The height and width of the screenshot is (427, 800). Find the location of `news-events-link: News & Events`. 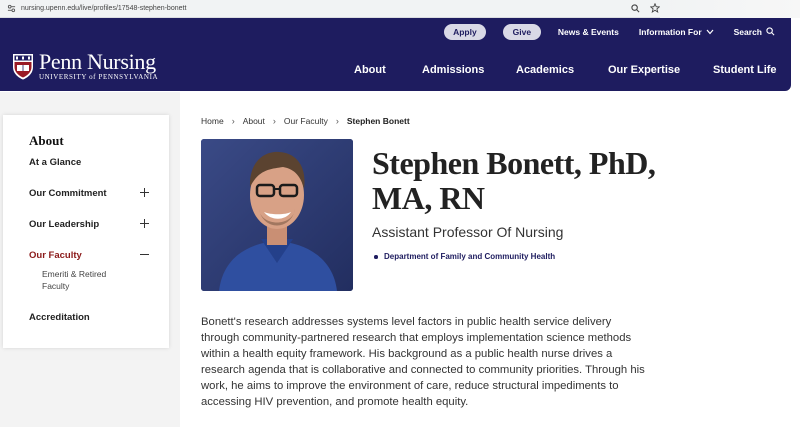

news-events-link: News & Events is located at coordinates (588, 32).